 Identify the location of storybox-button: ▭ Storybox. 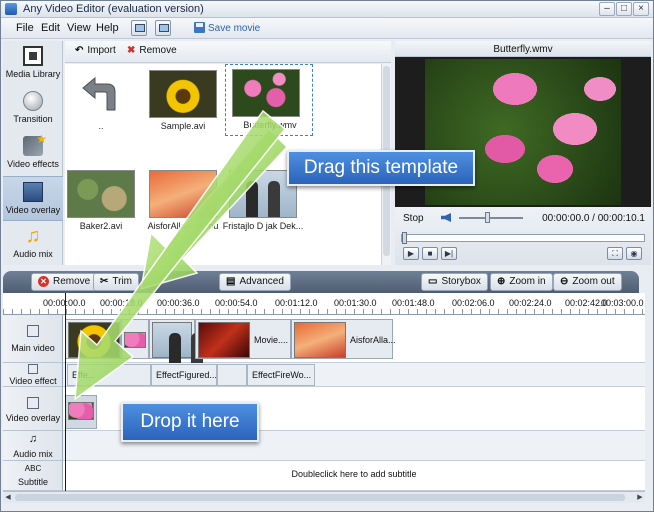
(454, 282).